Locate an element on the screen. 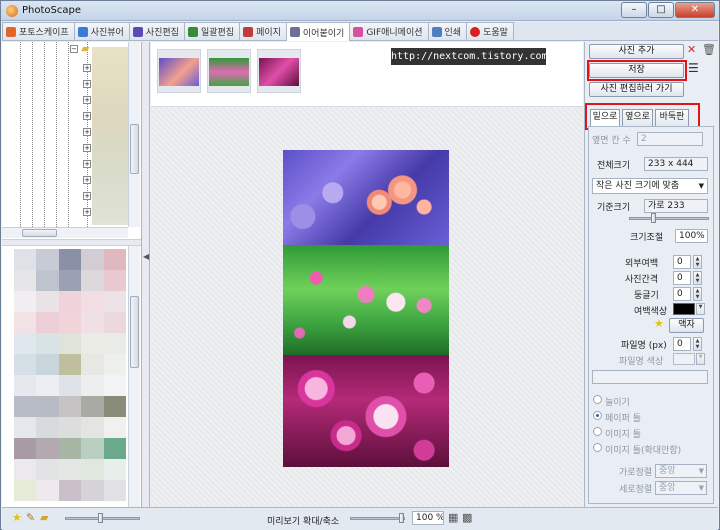  thumbnail-size-slider-handle is located at coordinates (100, 518).